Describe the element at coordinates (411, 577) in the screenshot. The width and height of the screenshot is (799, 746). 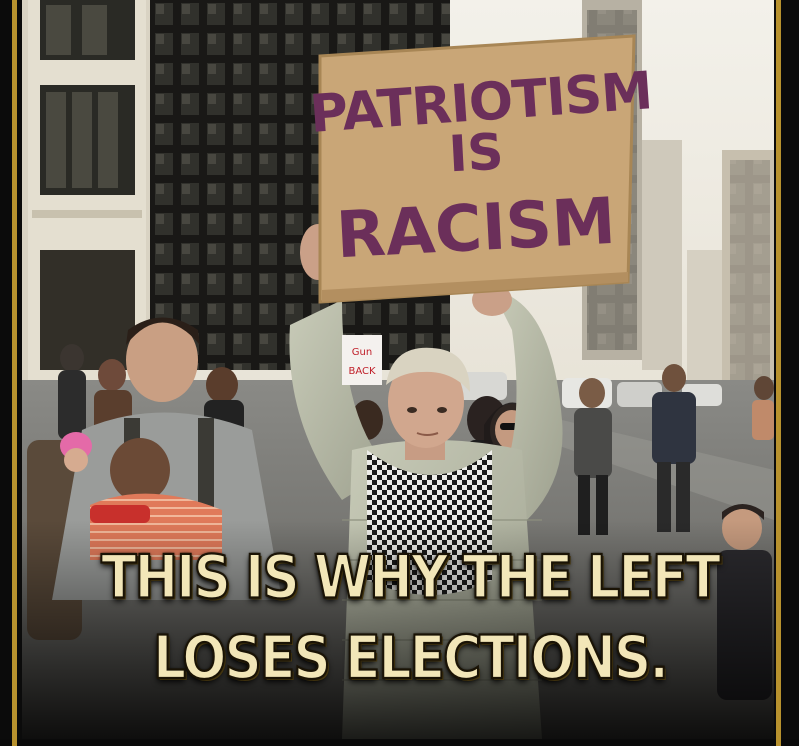
I see `caption-line1: THIS IS WHY THE LEFT` at that location.